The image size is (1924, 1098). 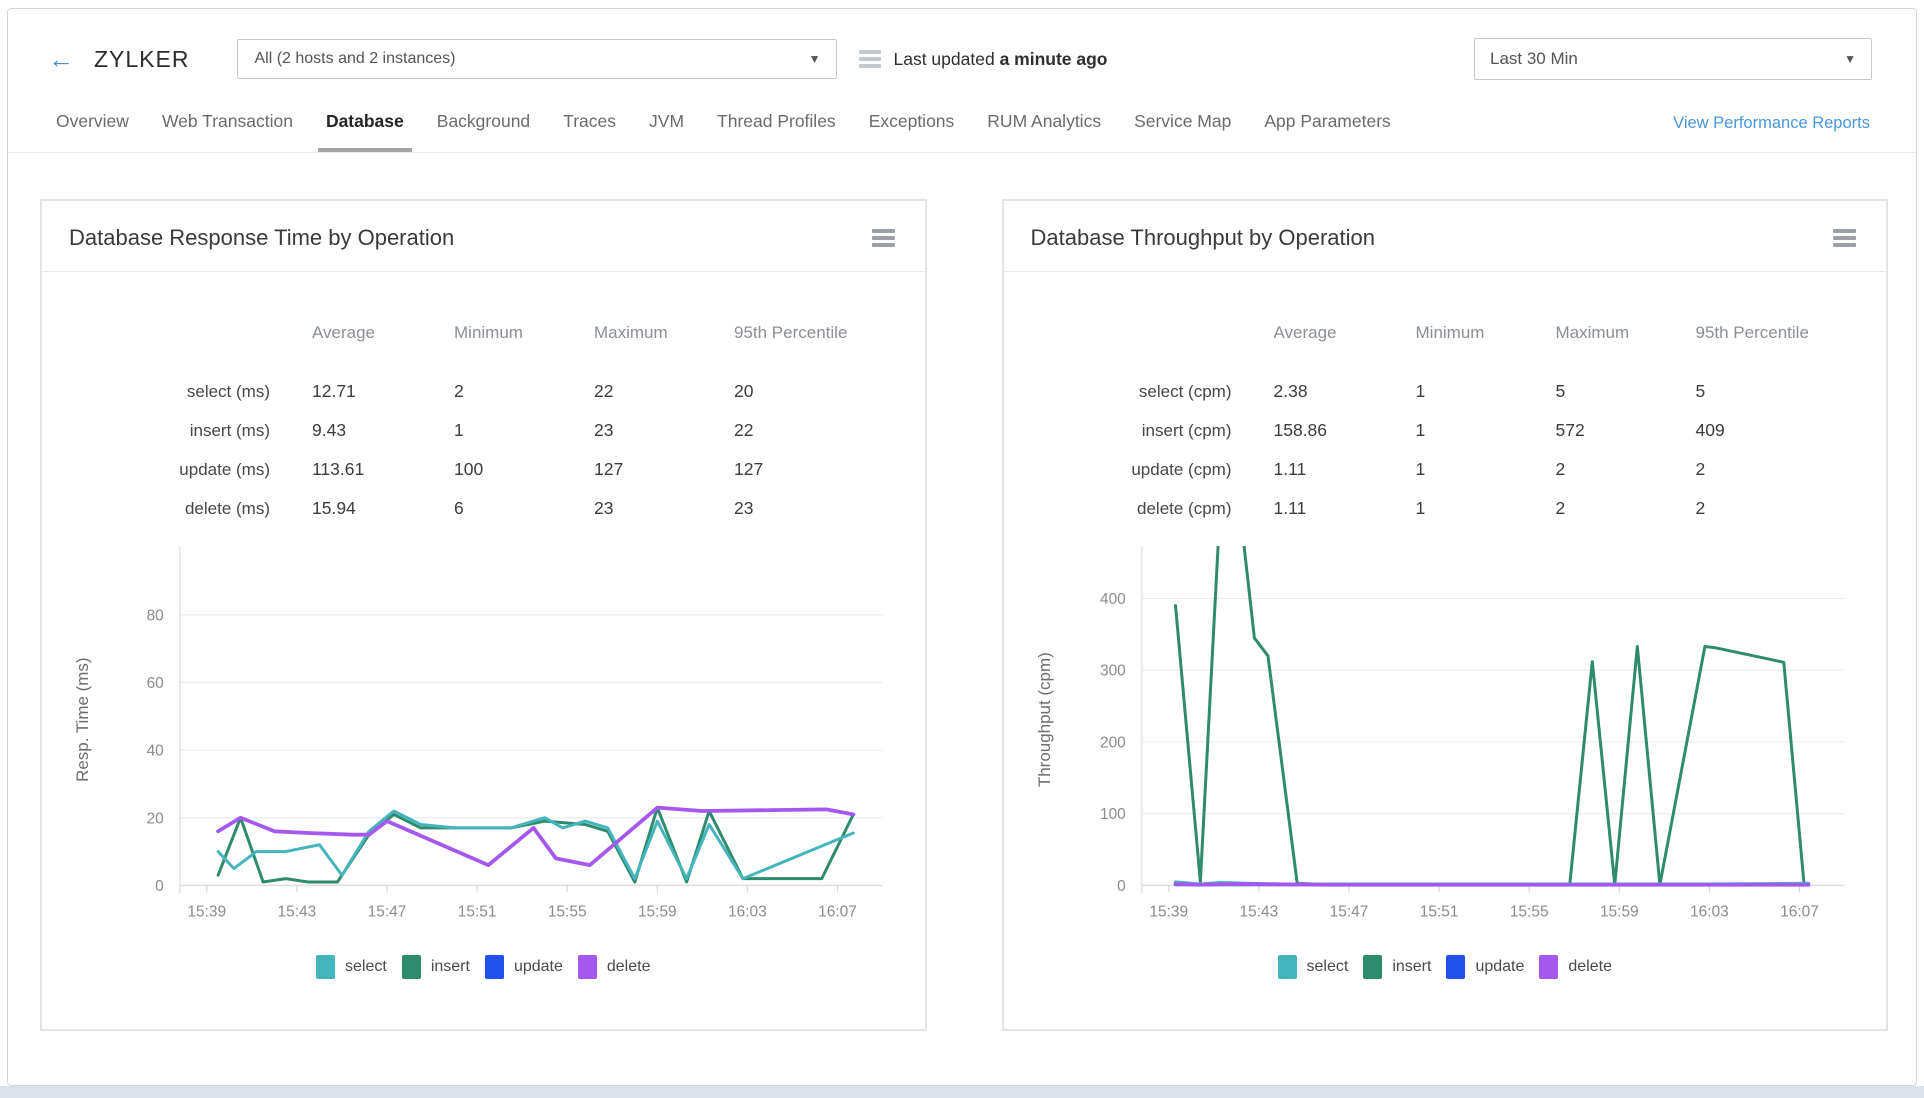 What do you see at coordinates (483, 123) in the screenshot?
I see `tab-background: Background` at bounding box center [483, 123].